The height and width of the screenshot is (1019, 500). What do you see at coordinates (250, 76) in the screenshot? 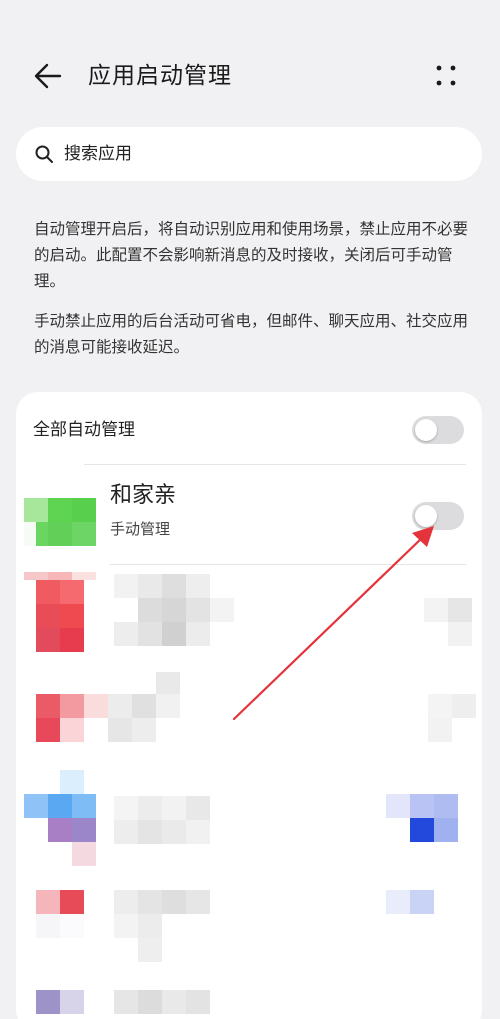
I see `top-bar: 应用启动管理` at bounding box center [250, 76].